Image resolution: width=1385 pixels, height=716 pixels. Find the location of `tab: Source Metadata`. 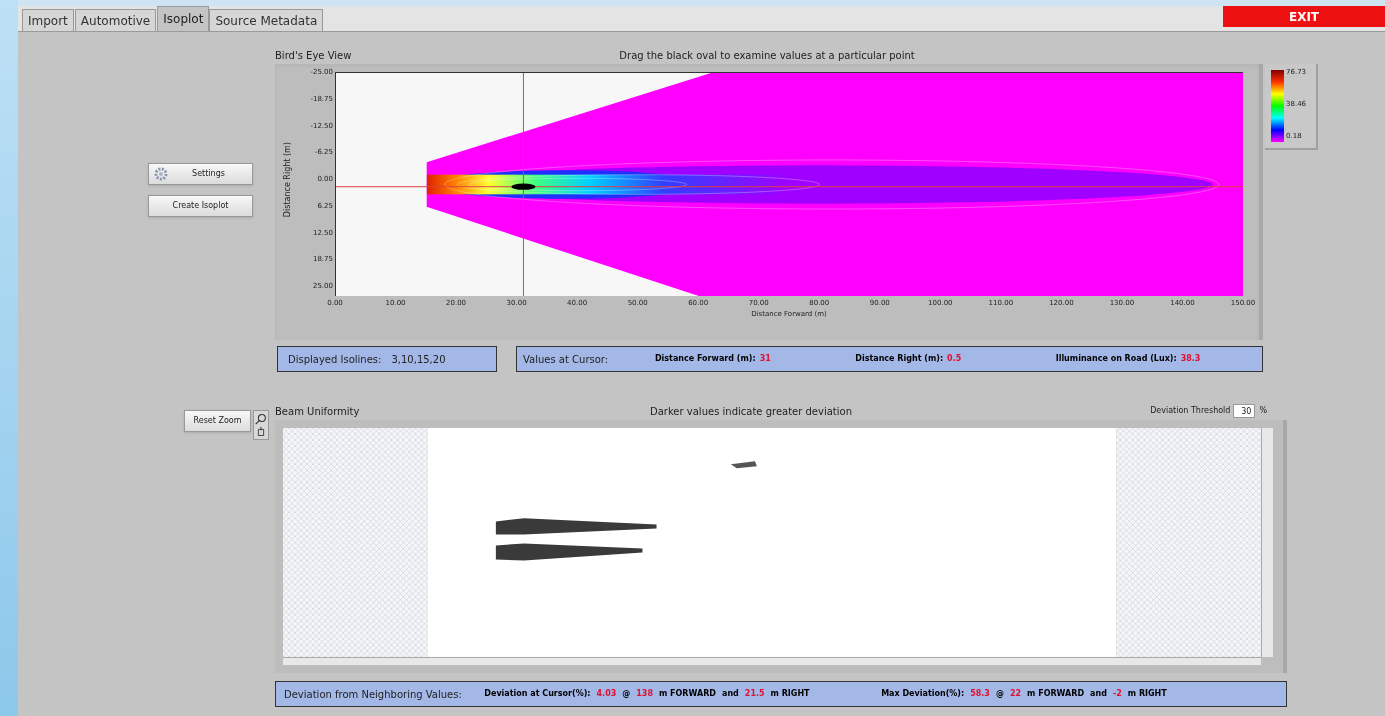

tab: Source Metadata is located at coordinates (266, 20).